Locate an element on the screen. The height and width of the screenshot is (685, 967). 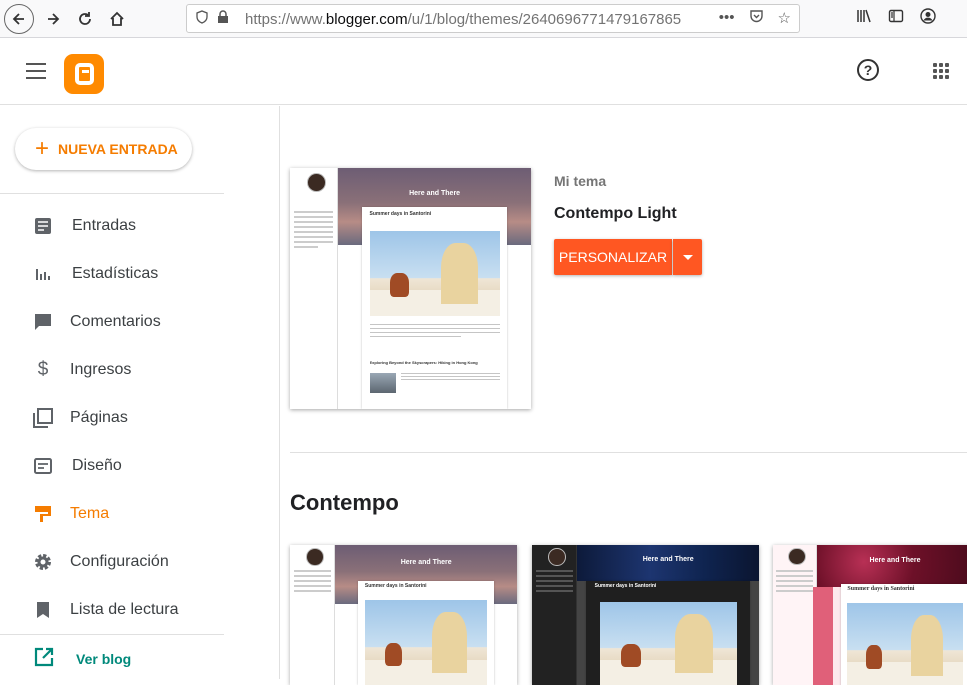
theme-thumbnail-dark: Here and There Summer days in Santorini is located at coordinates (645, 615).